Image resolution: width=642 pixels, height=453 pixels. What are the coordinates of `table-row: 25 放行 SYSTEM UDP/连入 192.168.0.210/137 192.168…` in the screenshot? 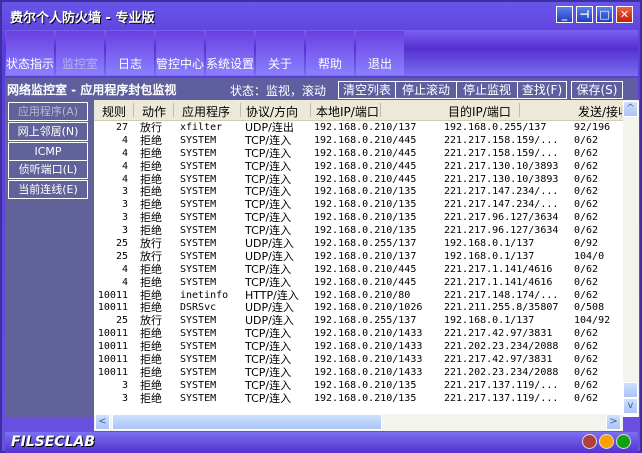 It's located at (358, 257).